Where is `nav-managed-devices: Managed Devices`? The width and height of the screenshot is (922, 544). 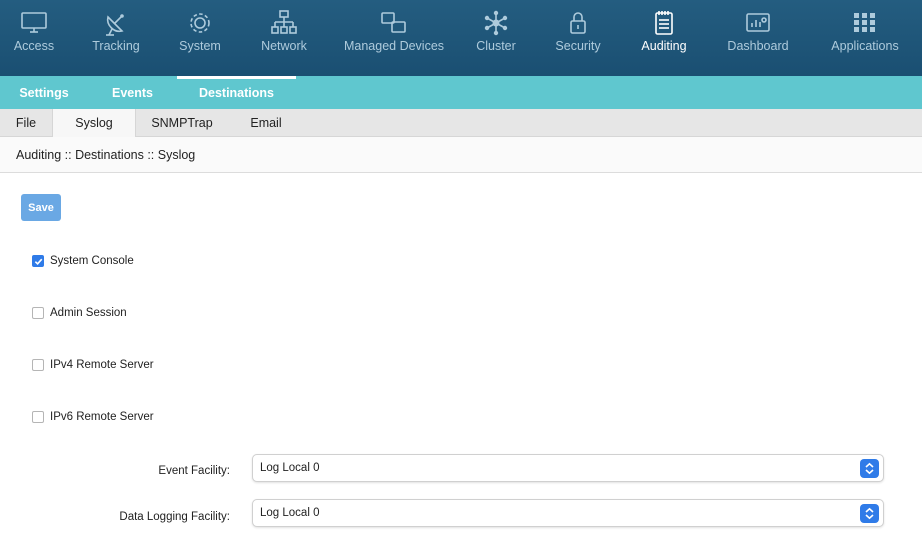
nav-managed-devices: Managed Devices is located at coordinates (394, 38).